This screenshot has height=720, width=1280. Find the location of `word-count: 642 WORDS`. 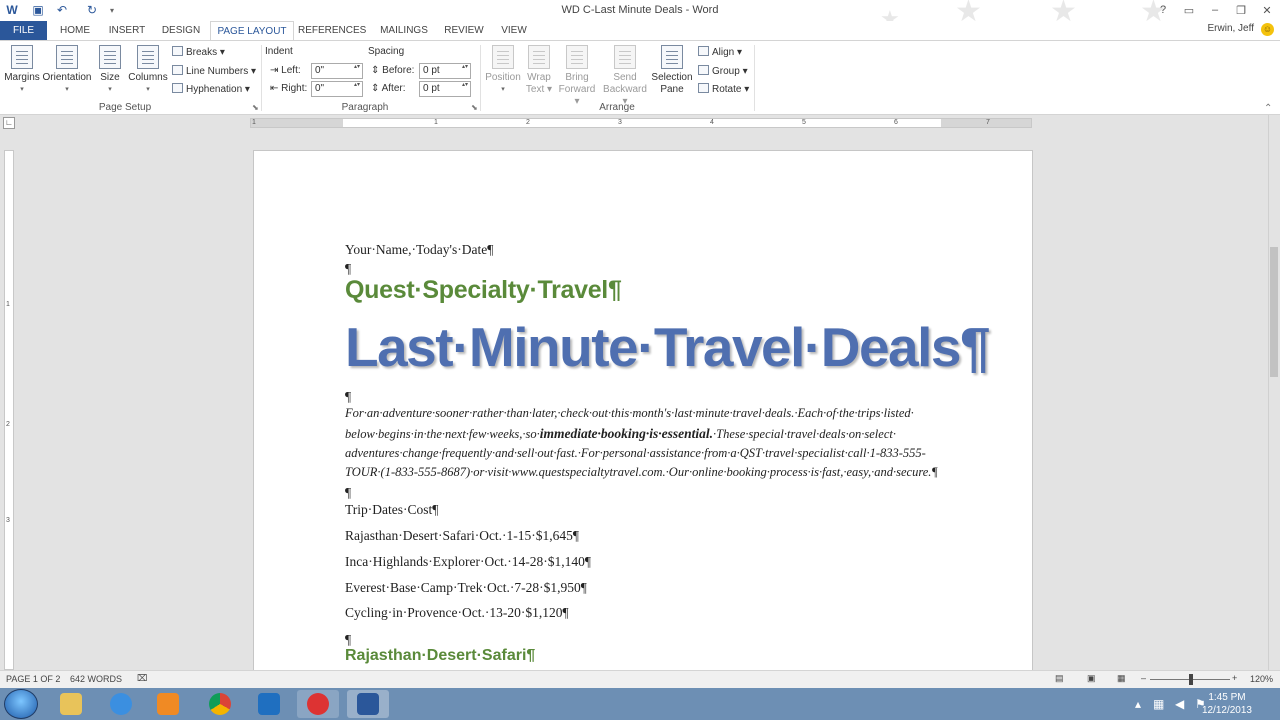

word-count: 642 WORDS is located at coordinates (96, 679).